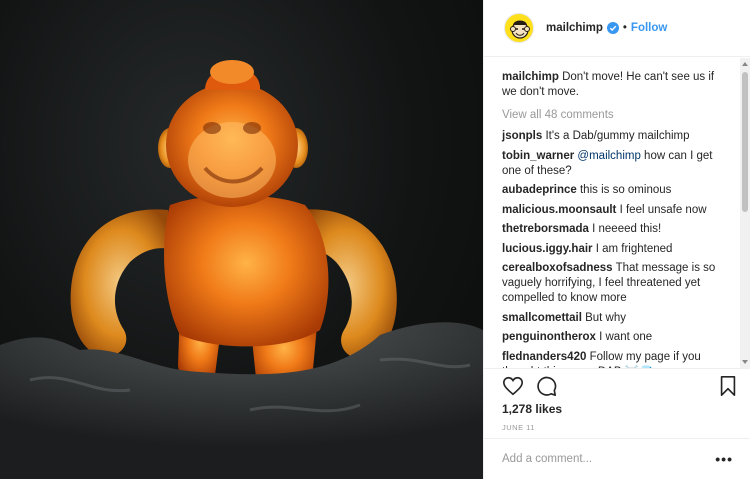 The image size is (750, 479). I want to click on comment-mention-link: @mailchimp, so click(607, 156).